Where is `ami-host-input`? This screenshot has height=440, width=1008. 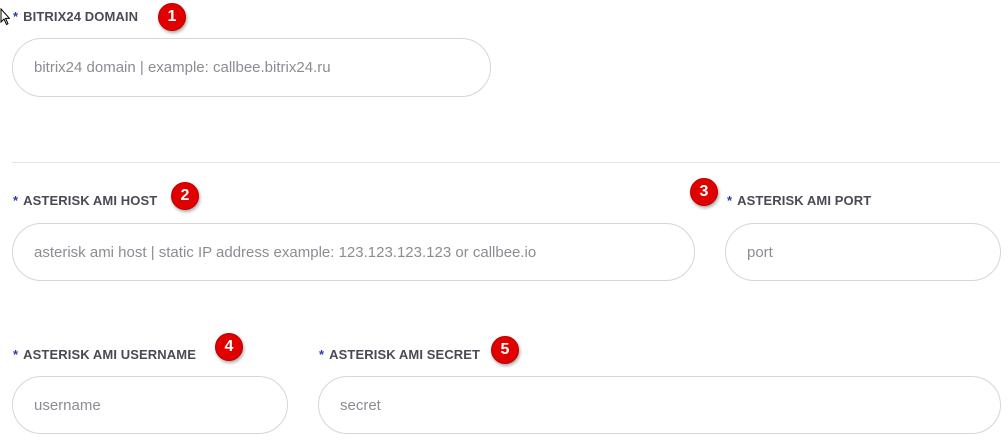
ami-host-input is located at coordinates (353, 252).